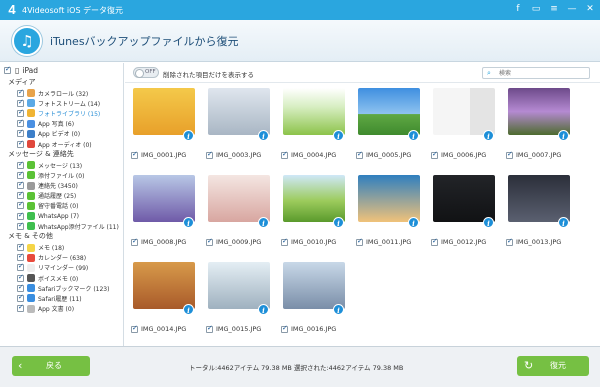 Image resolution: width=600 pixels, height=387 pixels. I want to click on sidebar-item: カメラロール (32), so click(61, 93).